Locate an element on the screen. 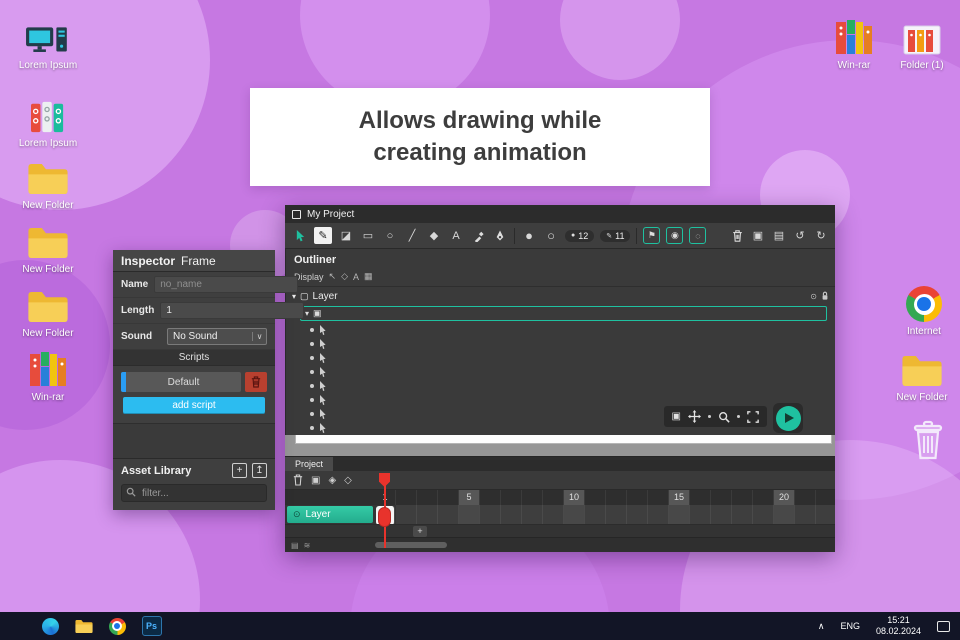  empty-frame-button: ◇ is located at coordinates (348, 480).